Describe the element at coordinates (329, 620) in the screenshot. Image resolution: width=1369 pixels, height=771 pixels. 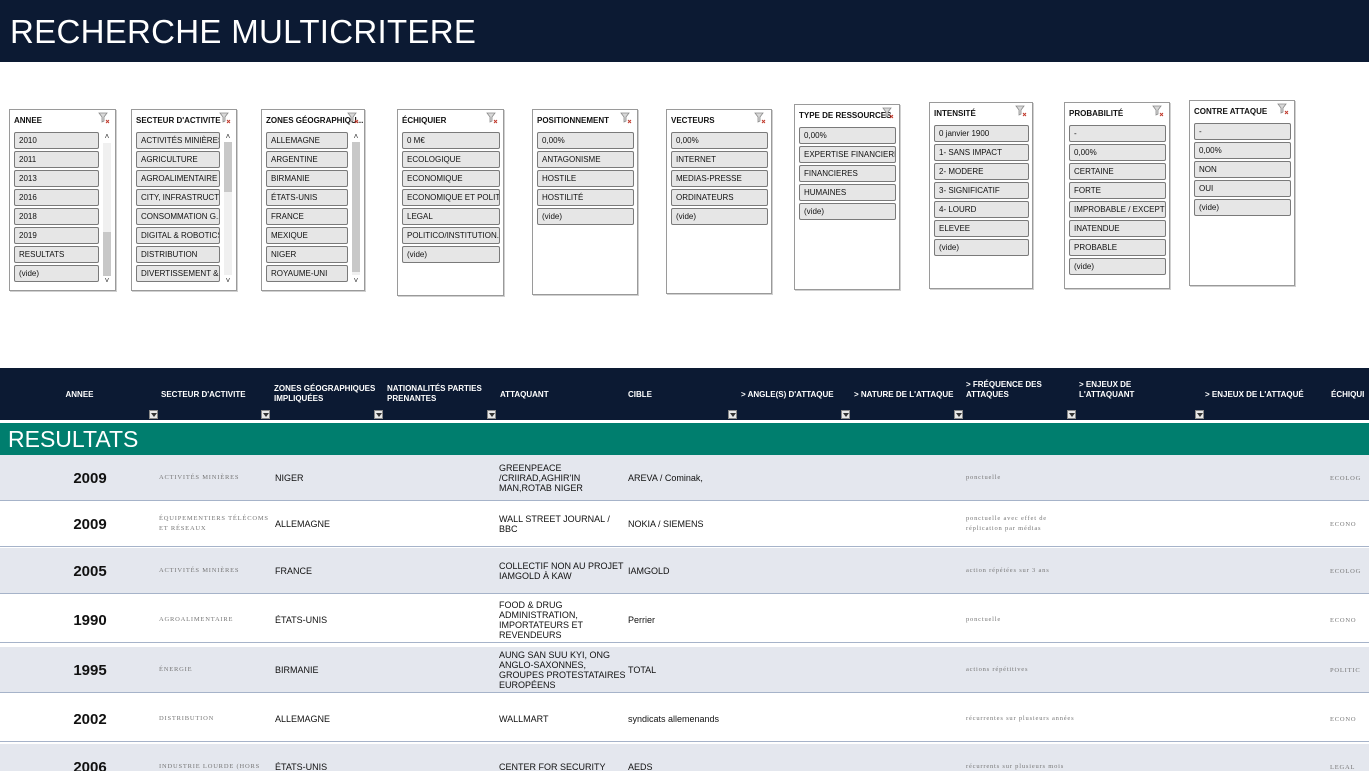
I see `zone-cell: ÉTATS-UNIS` at that location.